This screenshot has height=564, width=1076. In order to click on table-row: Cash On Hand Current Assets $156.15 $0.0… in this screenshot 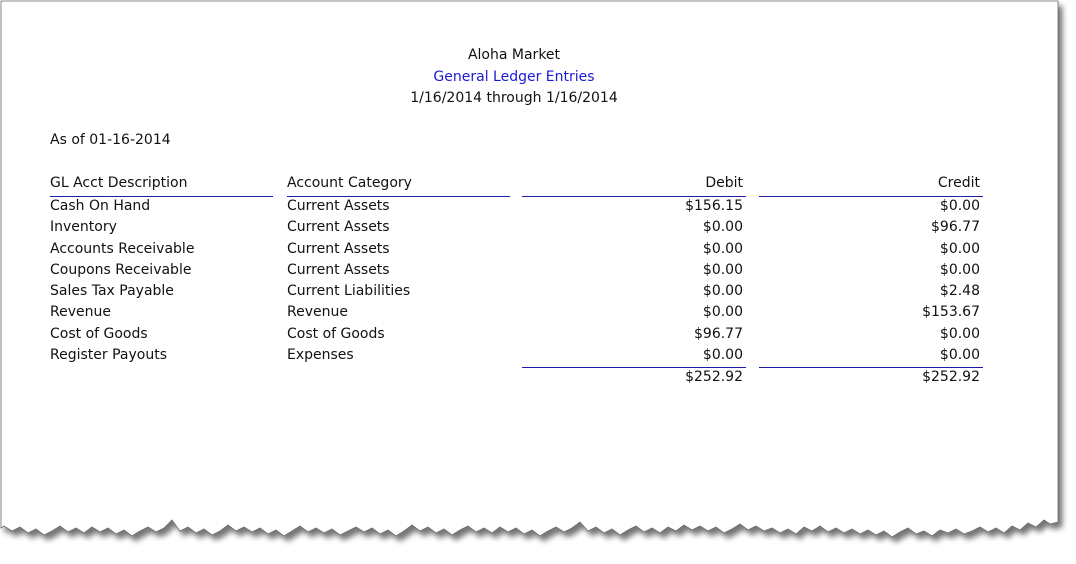, I will do `click(530, 208)`.